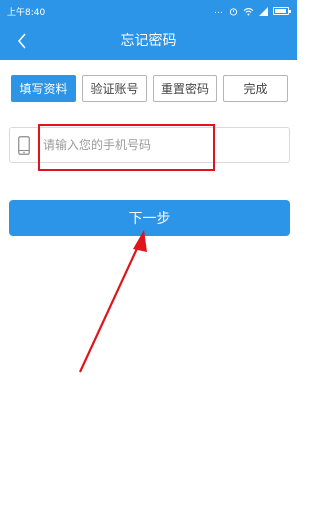 The width and height of the screenshot is (320, 522). I want to click on alarm-icon, so click(233, 11).